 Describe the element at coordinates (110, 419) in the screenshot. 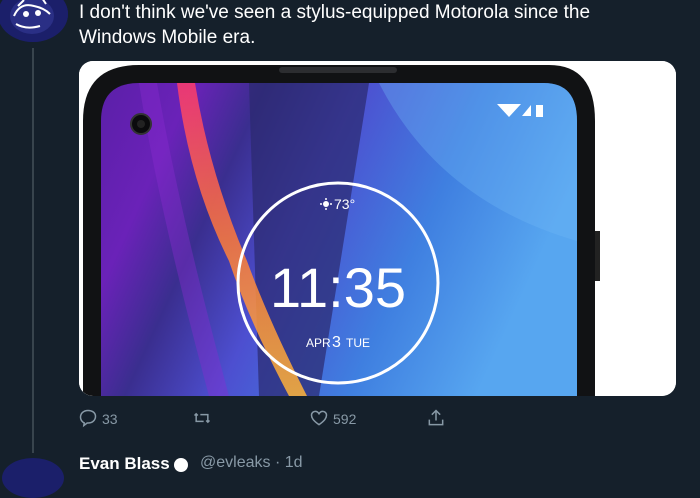

I see `reply-count: 33` at that location.